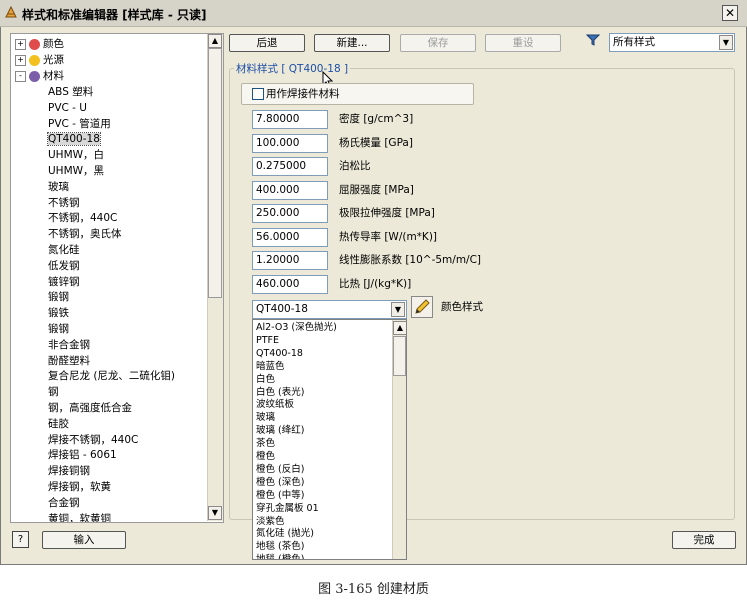 The image size is (747, 602). What do you see at coordinates (67, 108) in the screenshot?
I see `material-item: PVC - U` at bounding box center [67, 108].